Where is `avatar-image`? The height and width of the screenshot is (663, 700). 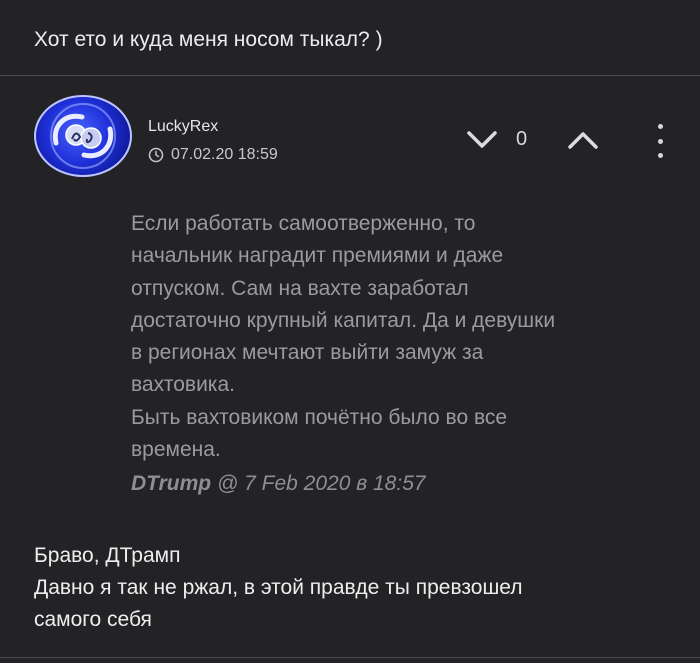
avatar-image is located at coordinates (83, 136).